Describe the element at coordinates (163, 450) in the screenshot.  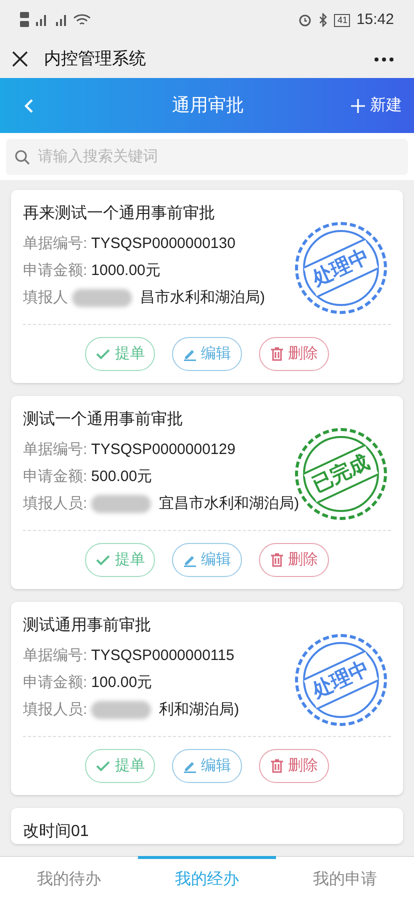
I see `field-value: TYSQSP0000000129` at that location.